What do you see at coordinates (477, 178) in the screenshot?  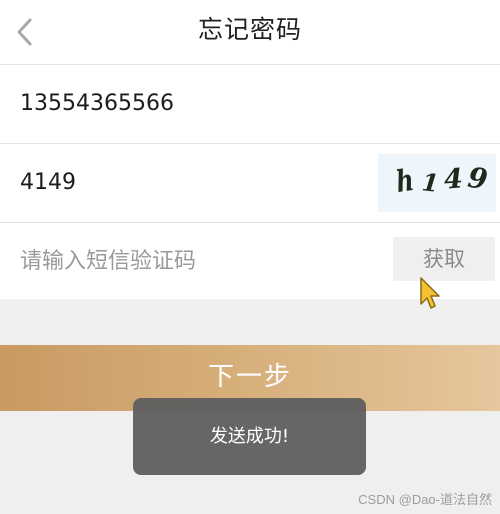 I see `captcha-char: 9` at bounding box center [477, 178].